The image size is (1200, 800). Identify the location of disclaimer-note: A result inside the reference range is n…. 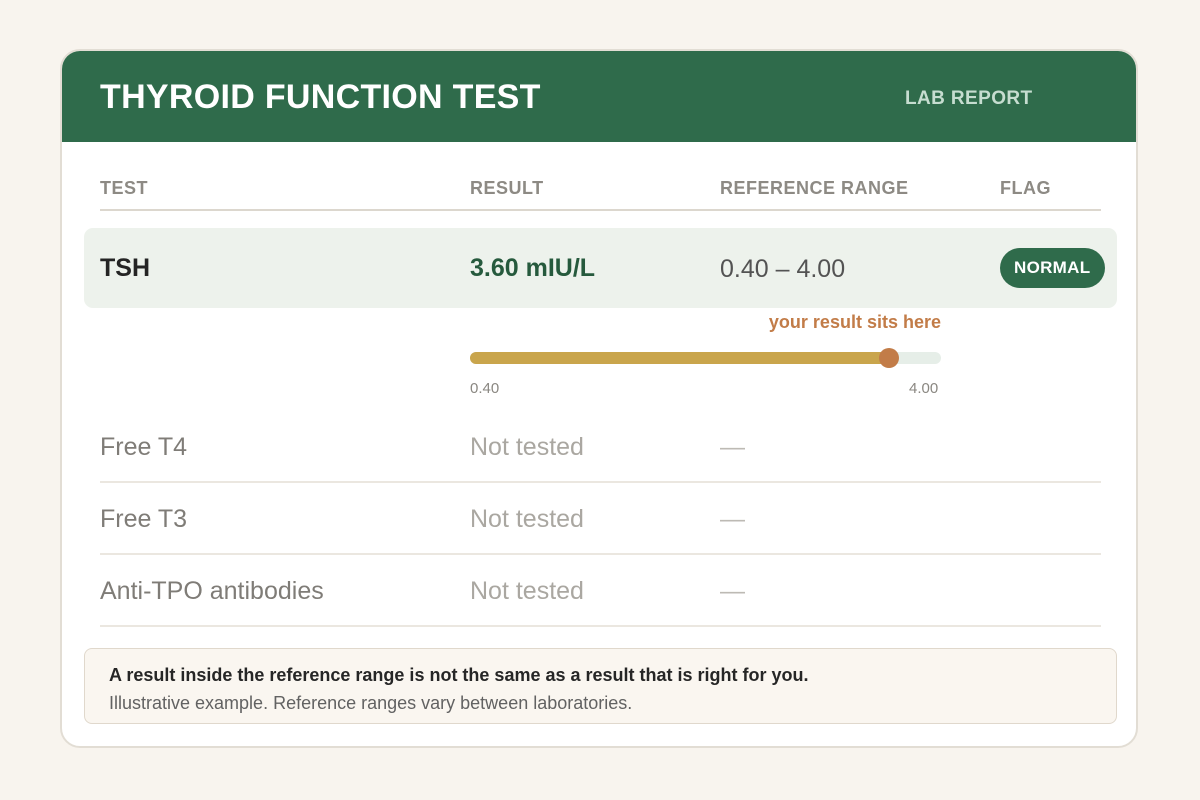
(600, 686).